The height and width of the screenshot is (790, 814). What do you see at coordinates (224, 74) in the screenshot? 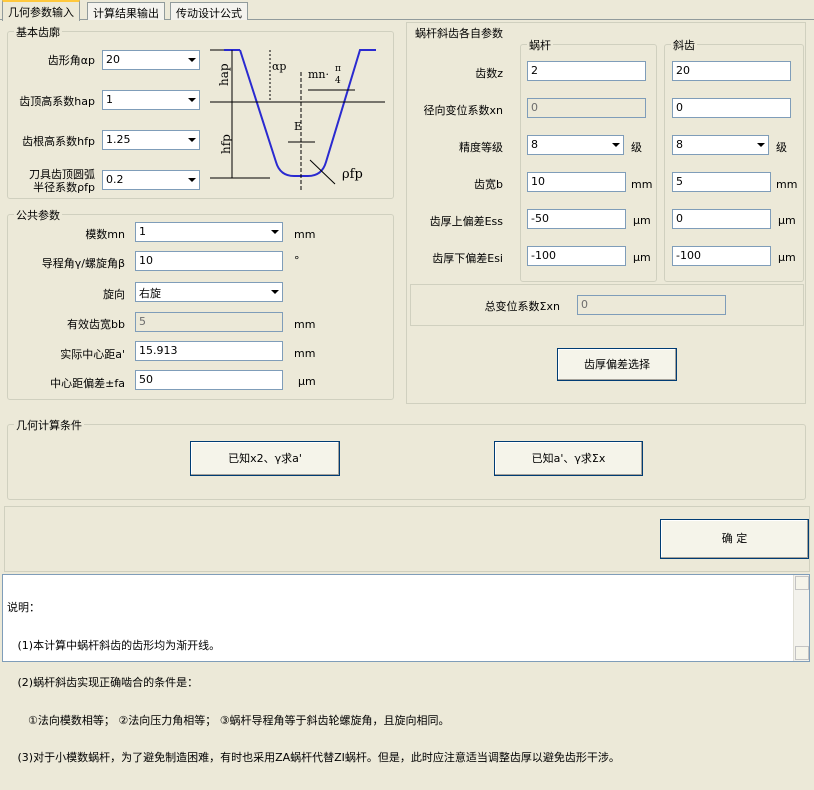
I see `hap-text: hap` at bounding box center [224, 74].